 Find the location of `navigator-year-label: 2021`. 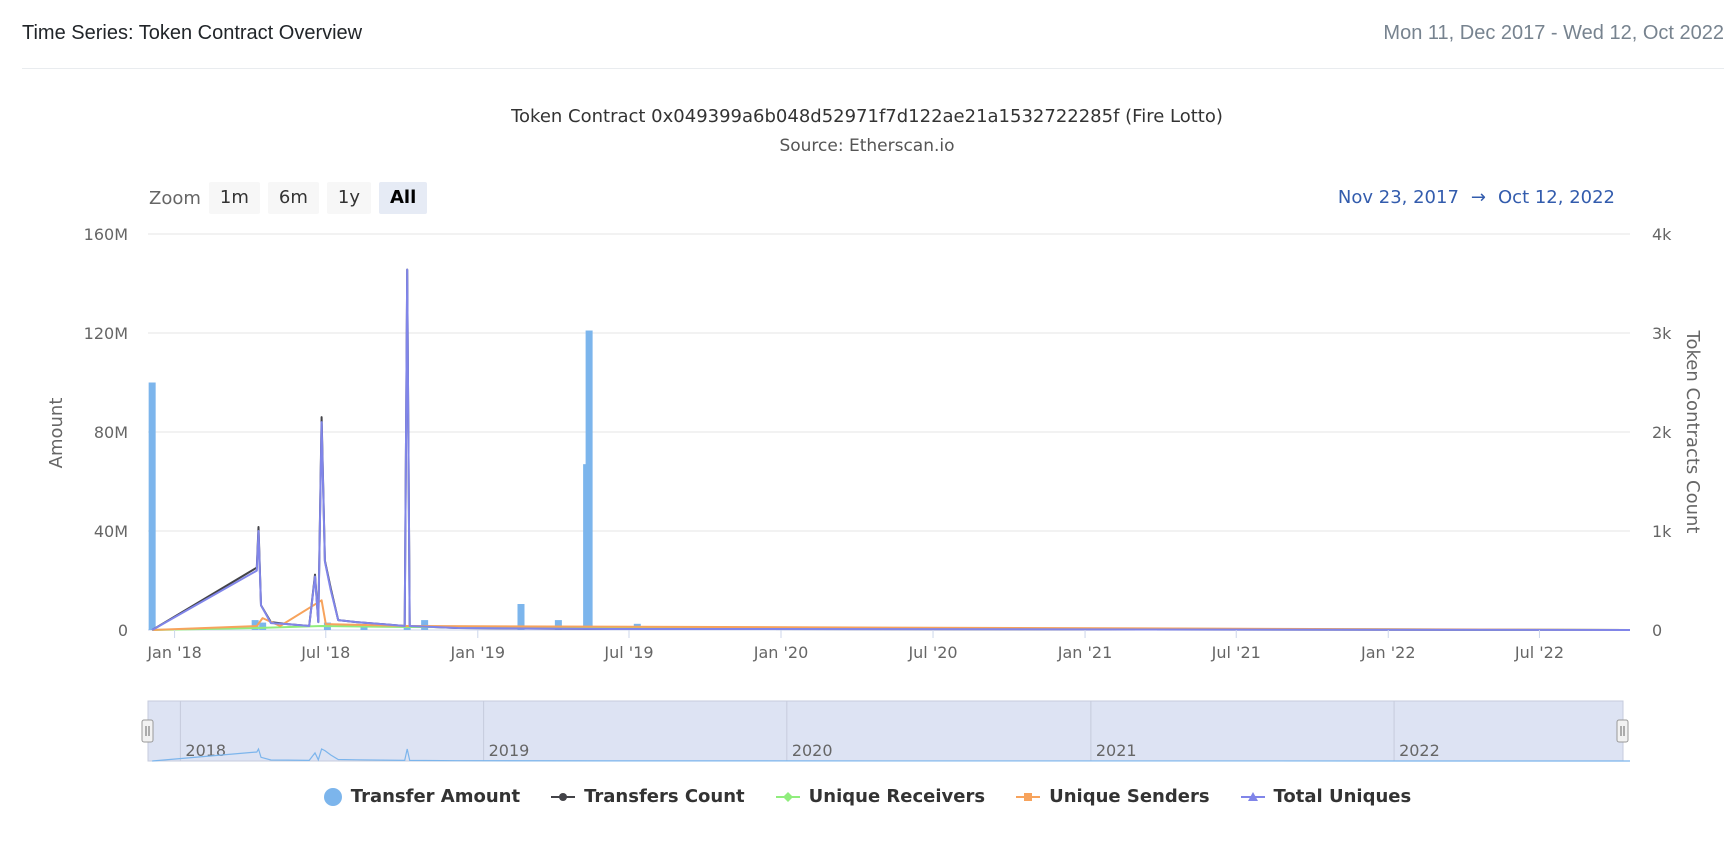

navigator-year-label: 2021 is located at coordinates (1116, 750).